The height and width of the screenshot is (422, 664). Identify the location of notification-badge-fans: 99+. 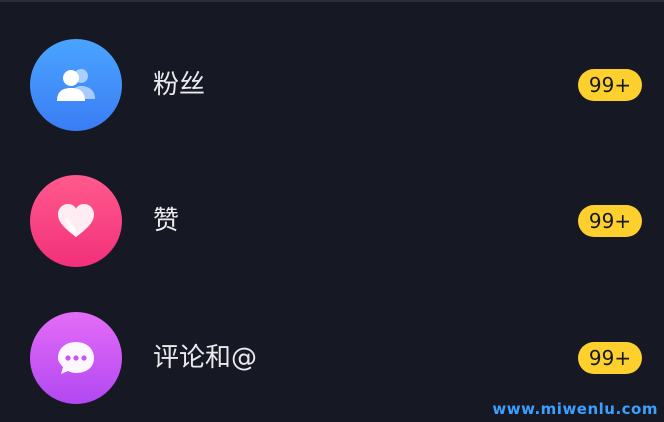
(610, 85).